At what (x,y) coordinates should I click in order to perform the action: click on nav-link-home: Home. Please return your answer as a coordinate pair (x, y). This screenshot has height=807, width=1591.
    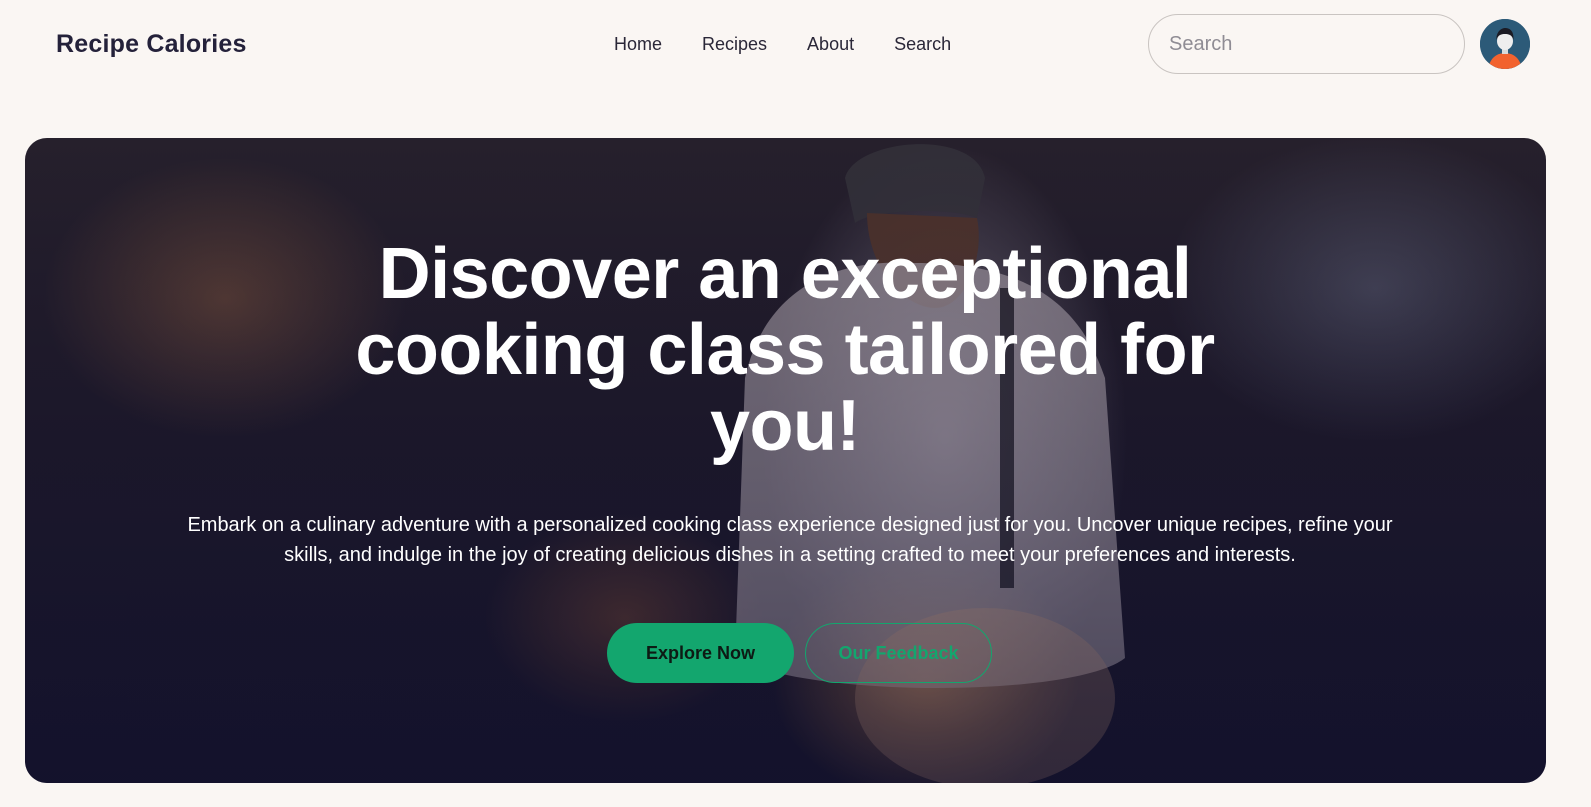
    Looking at the image, I should click on (638, 44).